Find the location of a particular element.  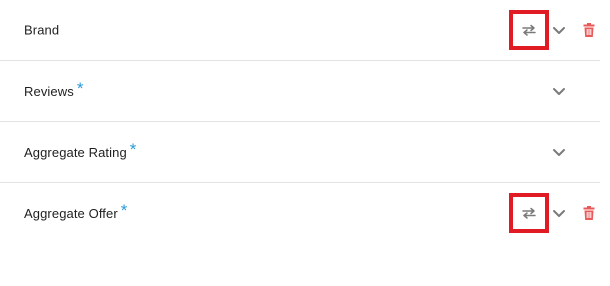

property-label: Brand is located at coordinates (43, 30).